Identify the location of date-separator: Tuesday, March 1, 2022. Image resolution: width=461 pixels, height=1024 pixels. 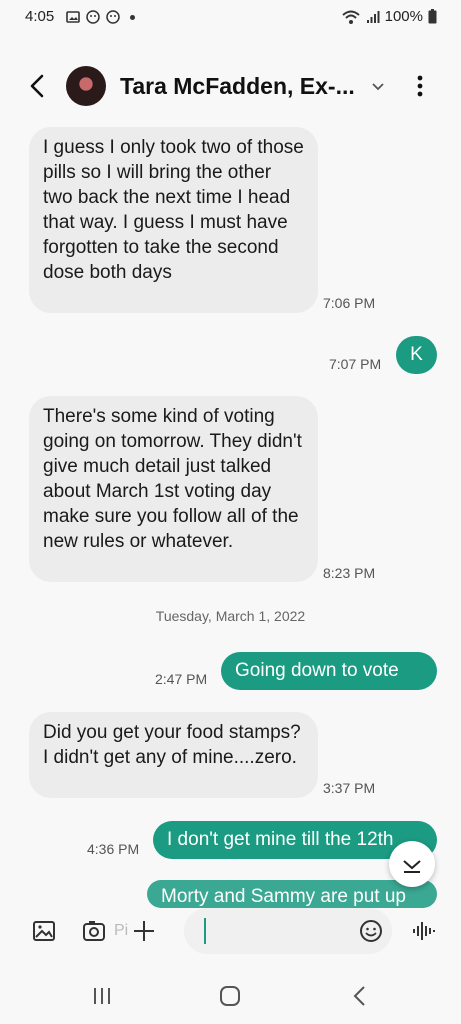
(230, 616).